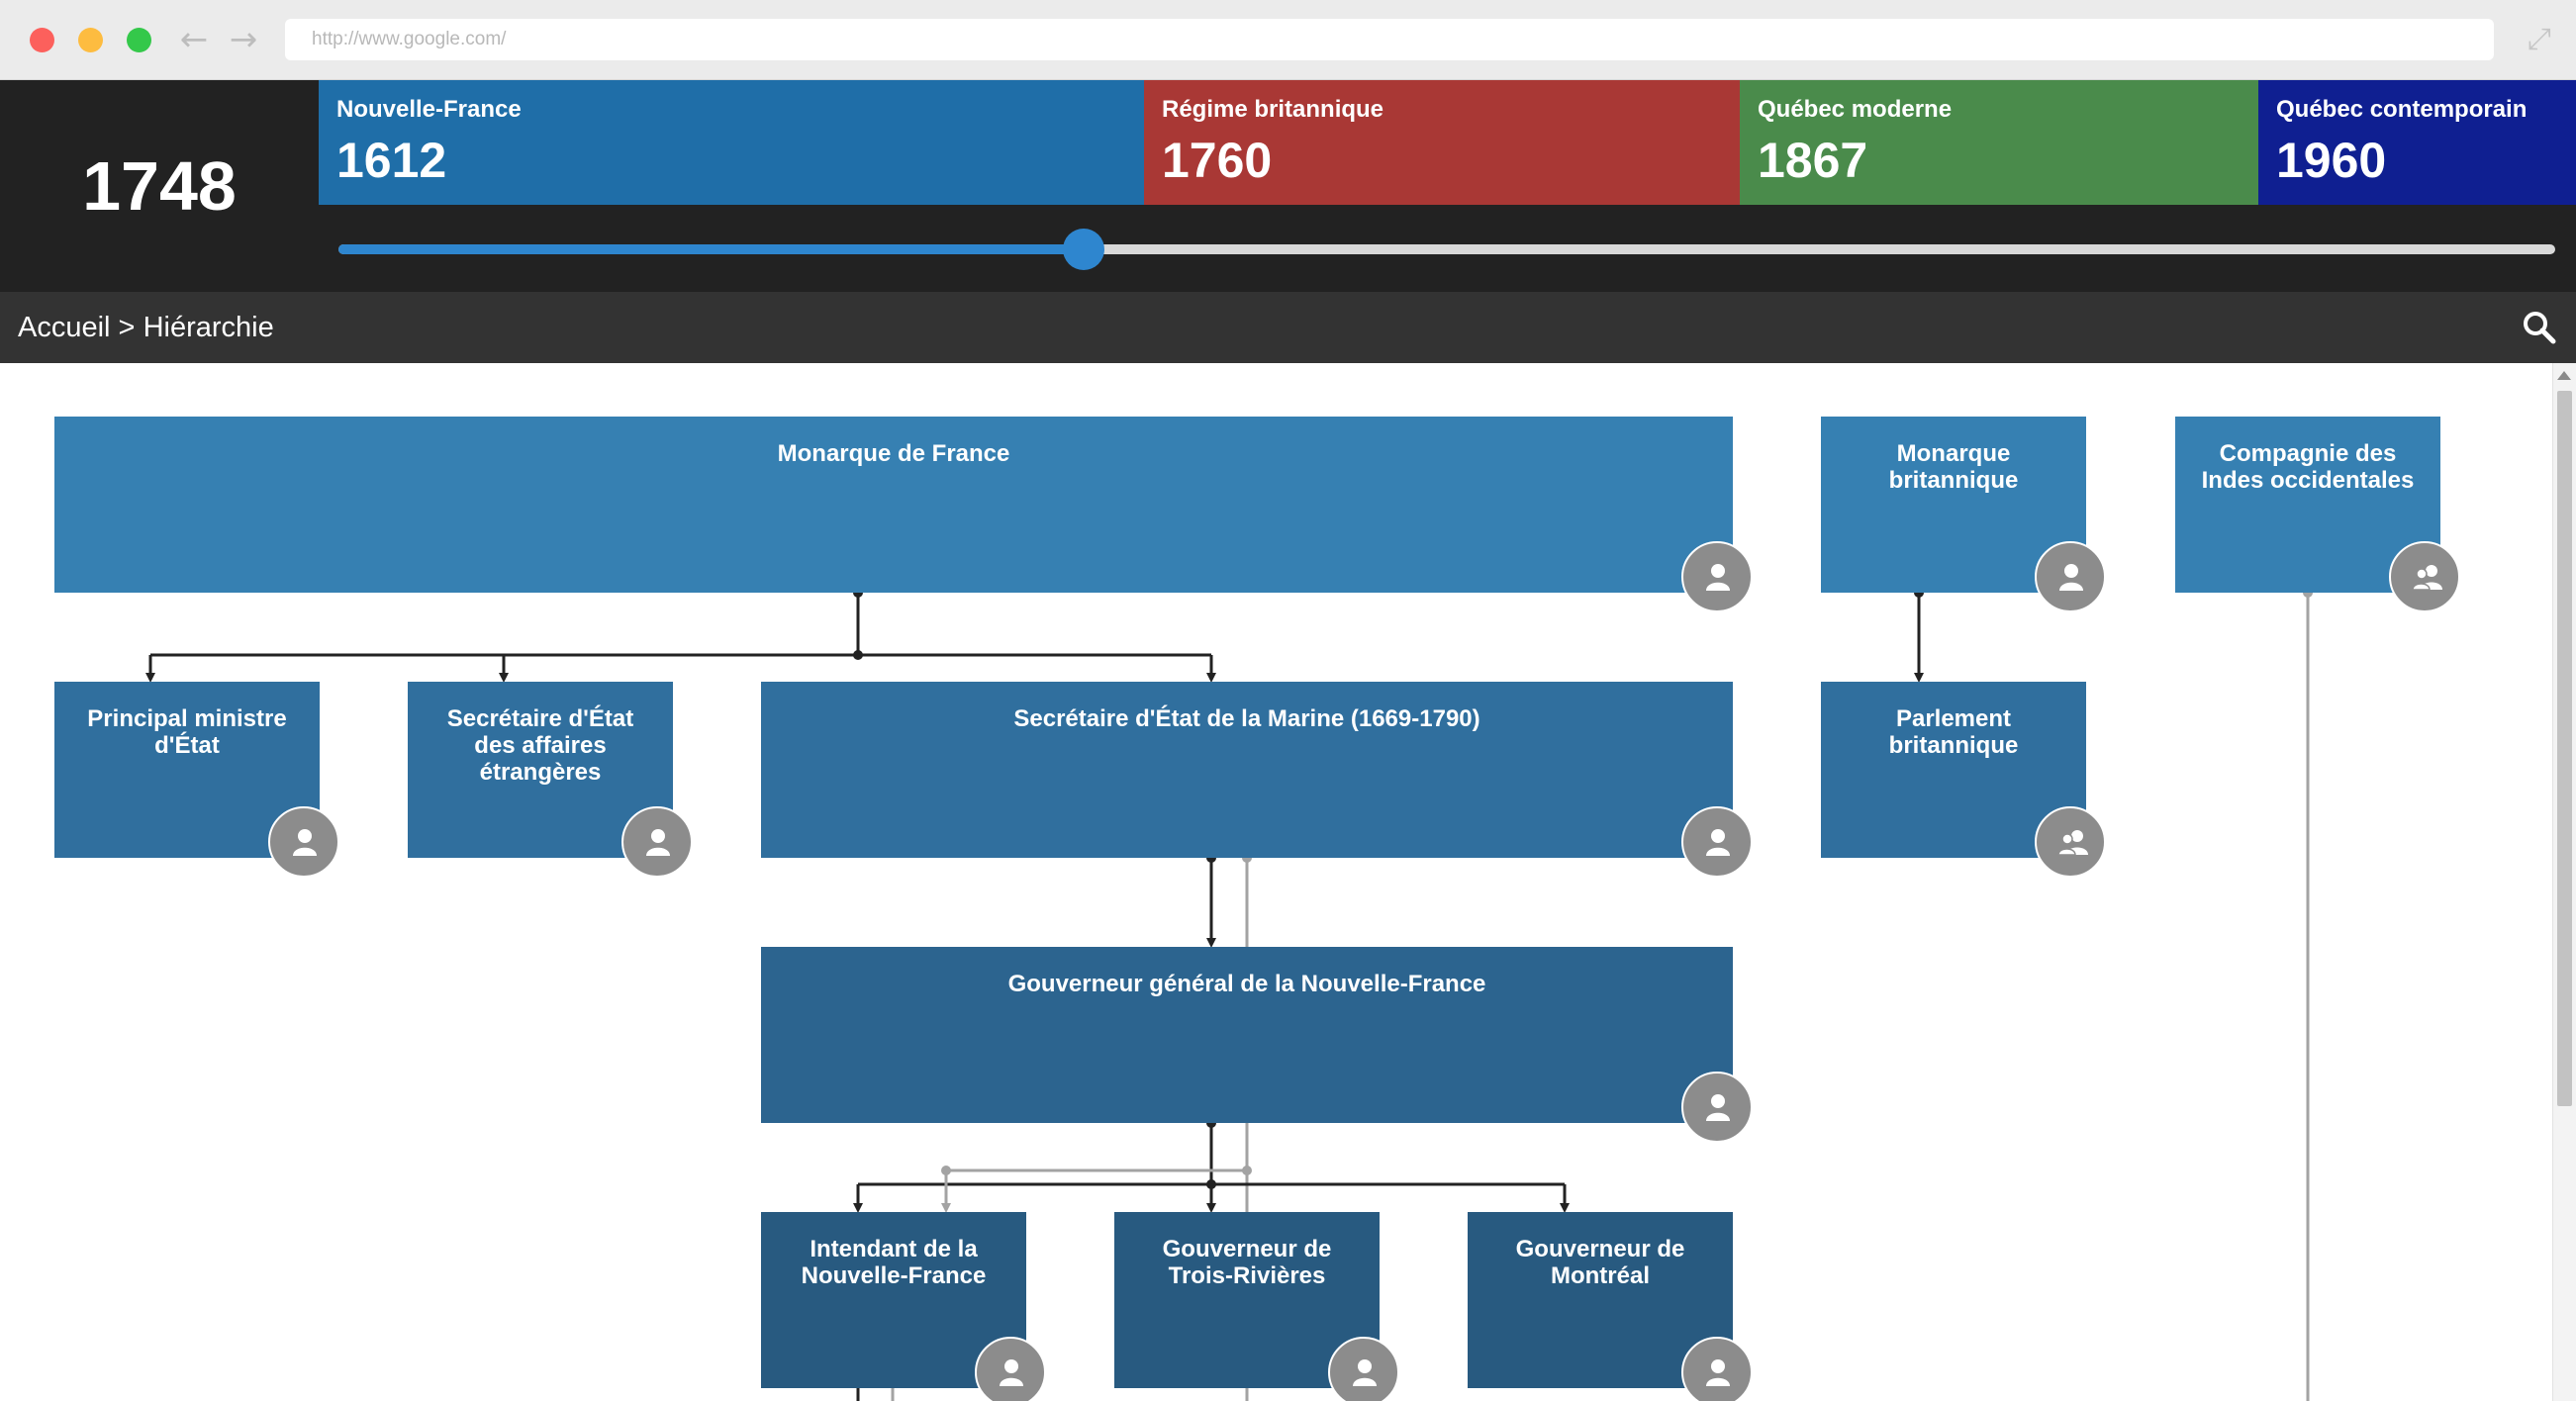  Describe the element at coordinates (2539, 328) in the screenshot. I see `search-icon` at that location.